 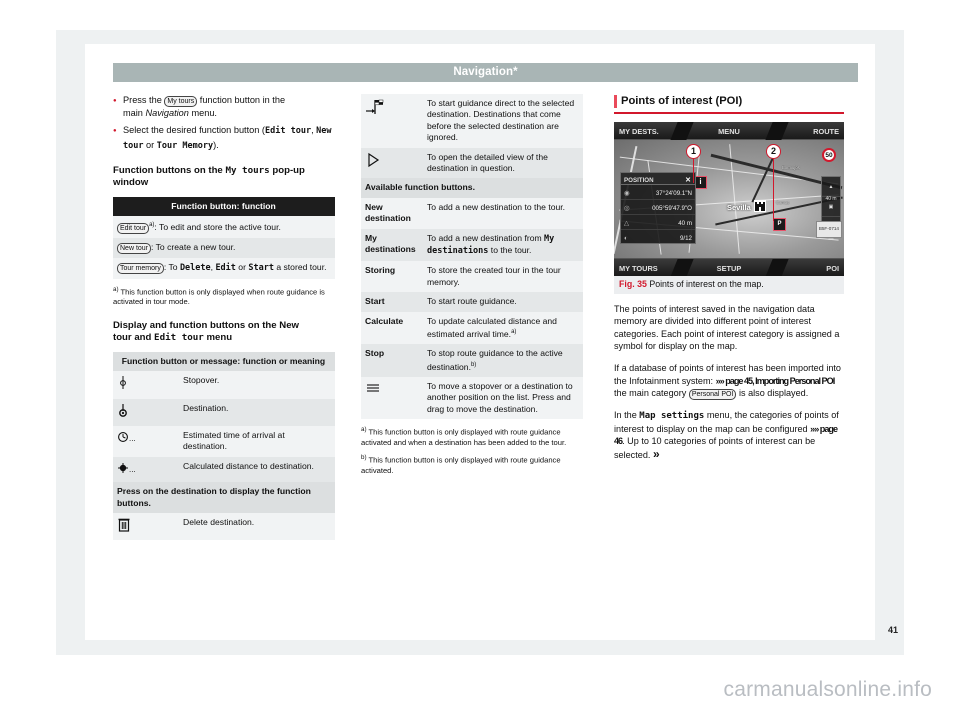 I want to click on page-header-title: Navigation*, so click(x=485, y=72).